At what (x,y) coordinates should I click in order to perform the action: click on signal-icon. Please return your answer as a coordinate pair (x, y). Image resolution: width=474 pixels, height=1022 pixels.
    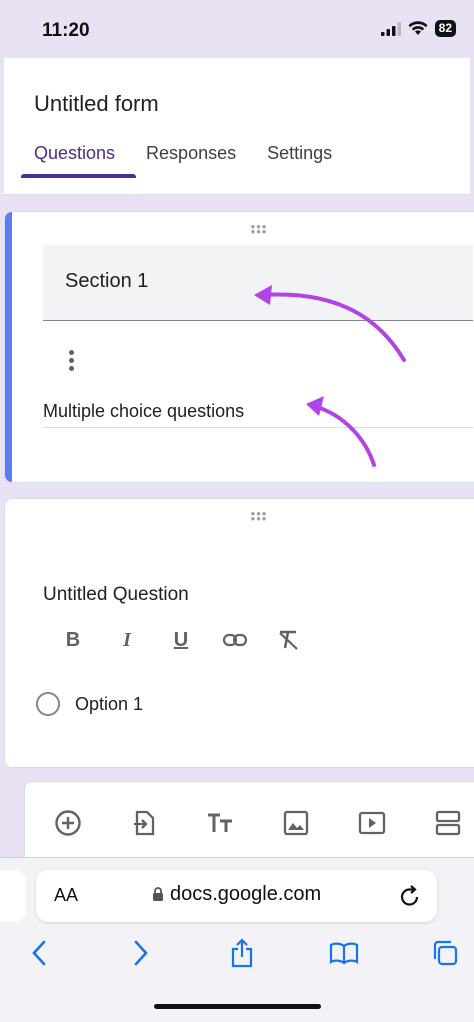
    Looking at the image, I should click on (390, 28).